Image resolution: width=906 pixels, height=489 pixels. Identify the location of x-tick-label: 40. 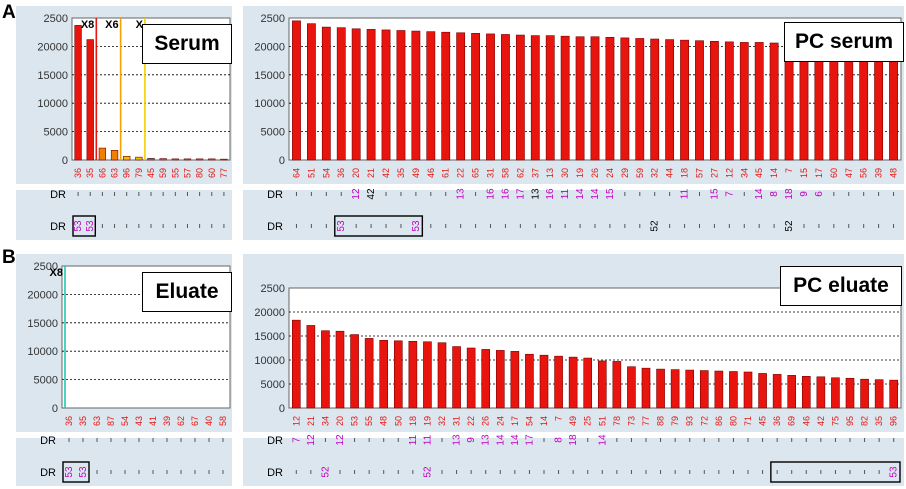
(209, 421).